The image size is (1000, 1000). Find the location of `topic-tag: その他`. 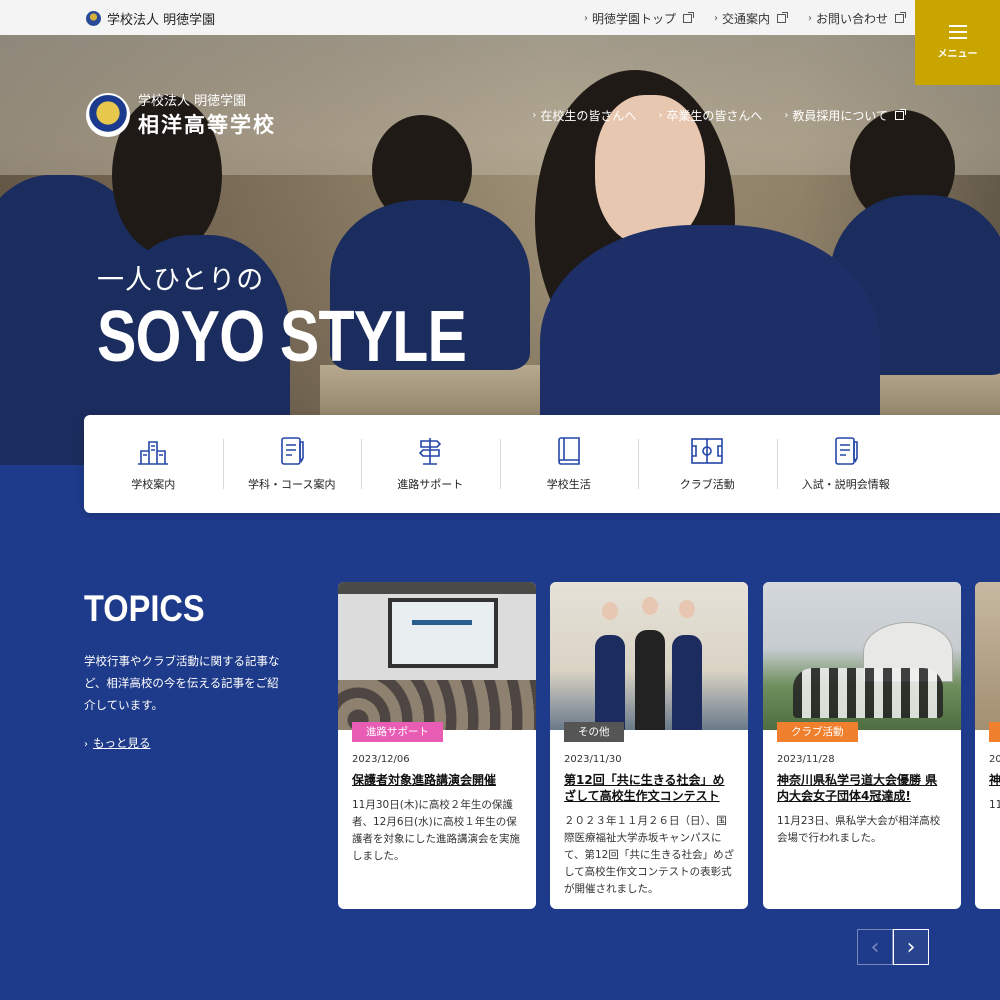

topic-tag: その他 is located at coordinates (594, 732).